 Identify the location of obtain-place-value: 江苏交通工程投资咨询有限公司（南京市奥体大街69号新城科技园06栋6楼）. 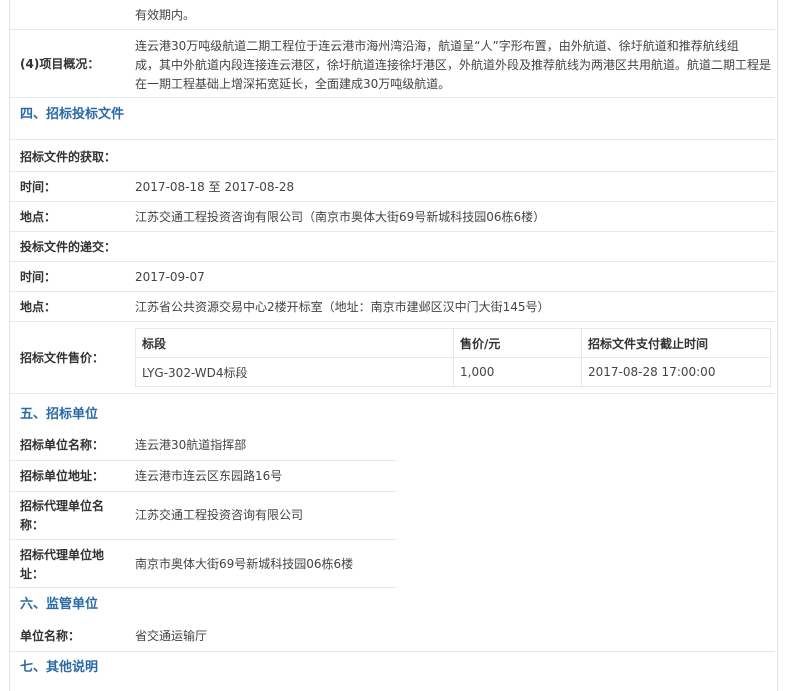
(340, 217).